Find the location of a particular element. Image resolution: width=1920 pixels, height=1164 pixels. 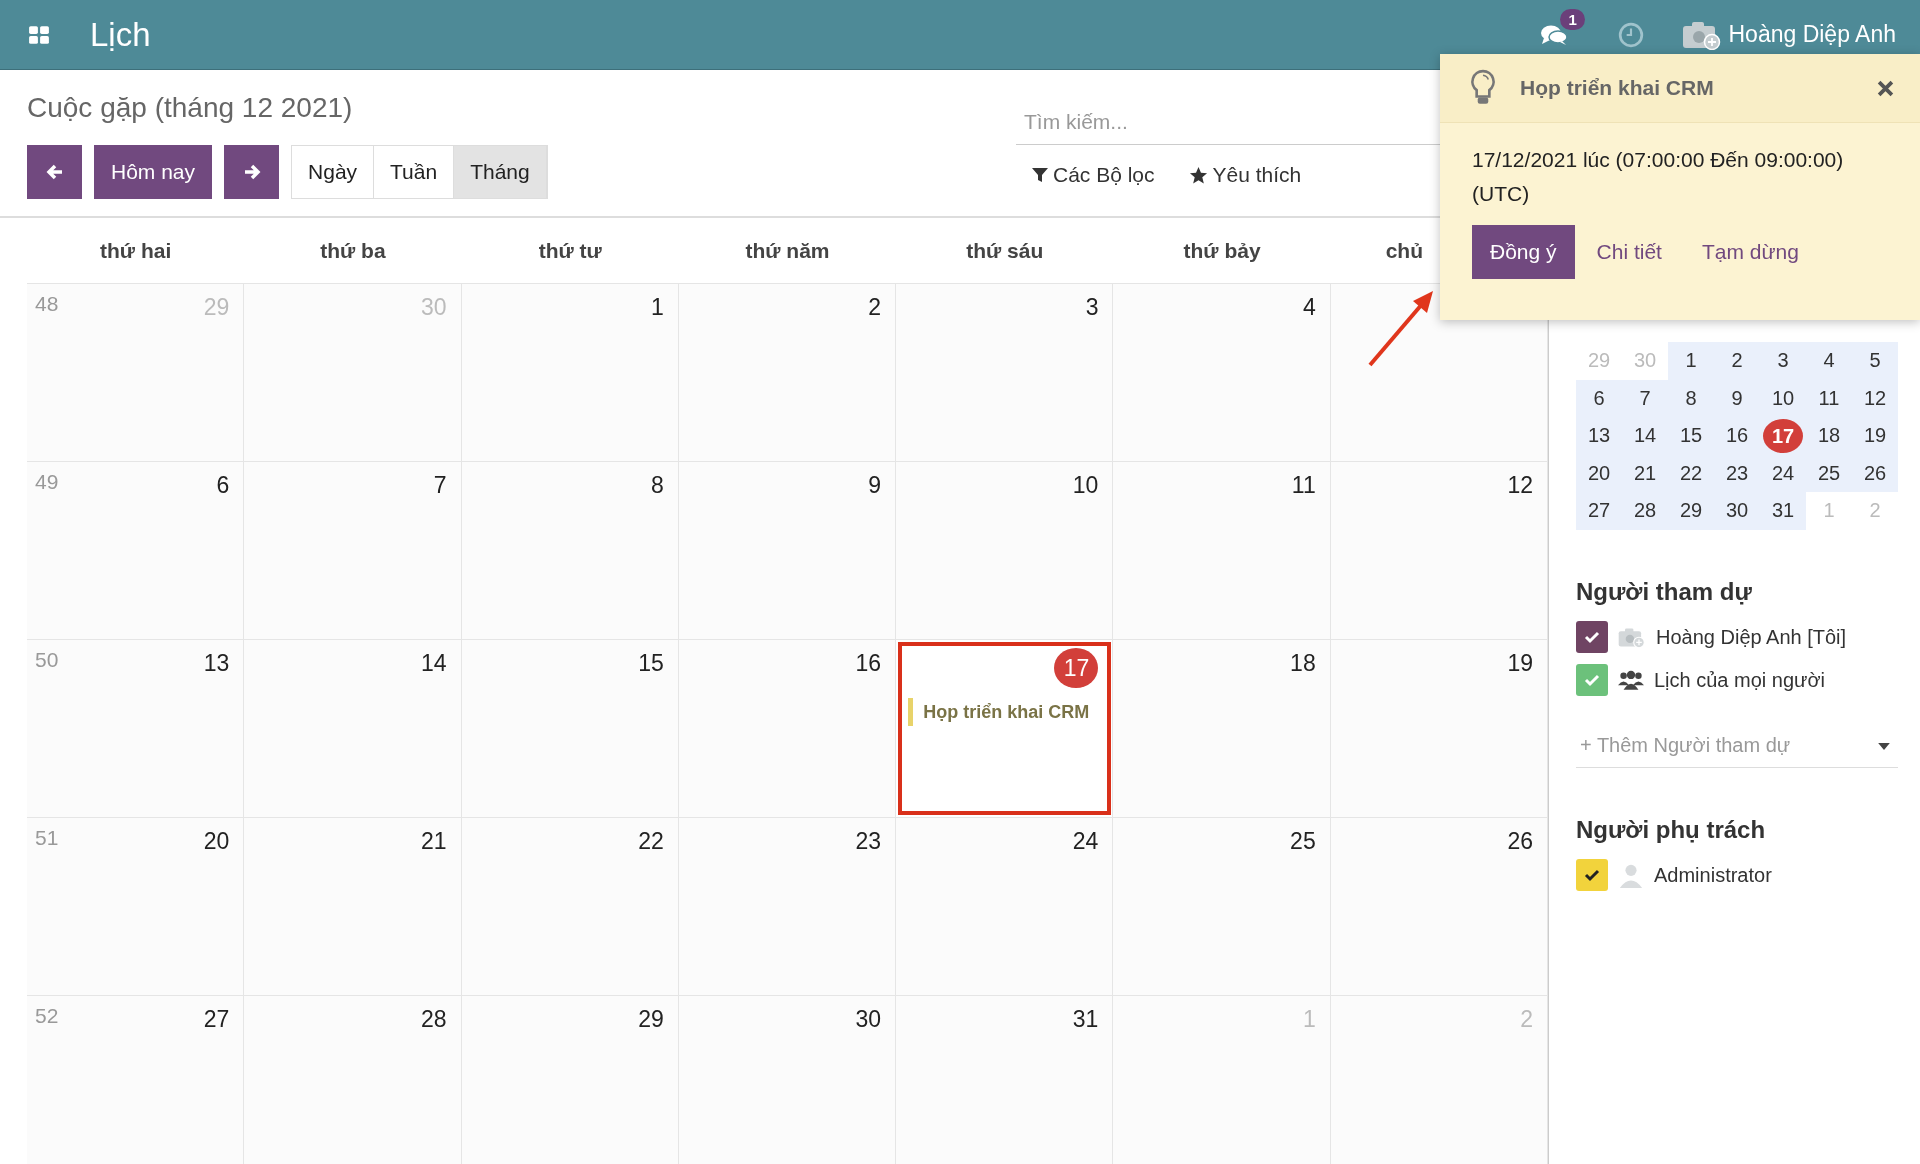

day-cell: 22 is located at coordinates (570, 906).